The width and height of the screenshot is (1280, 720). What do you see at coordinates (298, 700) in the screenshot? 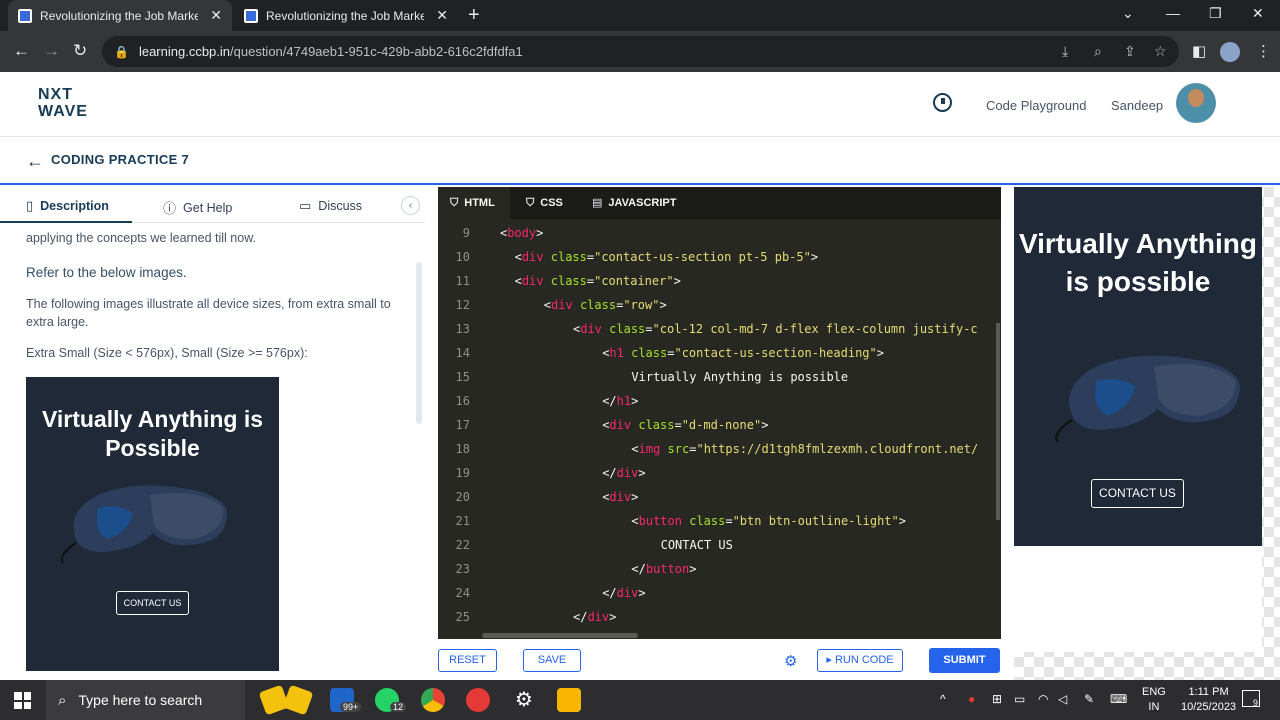
I see `widget-icon` at bounding box center [298, 700].